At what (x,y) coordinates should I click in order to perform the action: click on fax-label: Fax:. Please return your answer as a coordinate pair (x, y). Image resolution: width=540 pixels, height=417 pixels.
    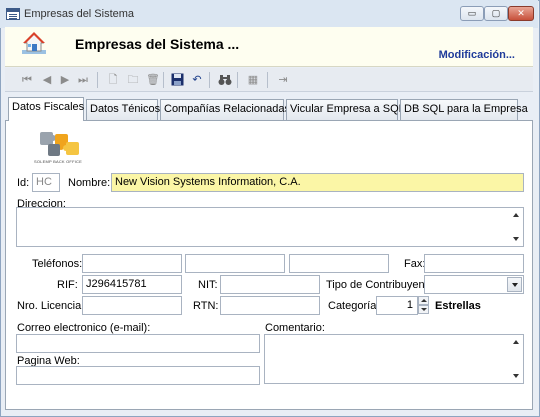
    Looking at the image, I should click on (415, 264).